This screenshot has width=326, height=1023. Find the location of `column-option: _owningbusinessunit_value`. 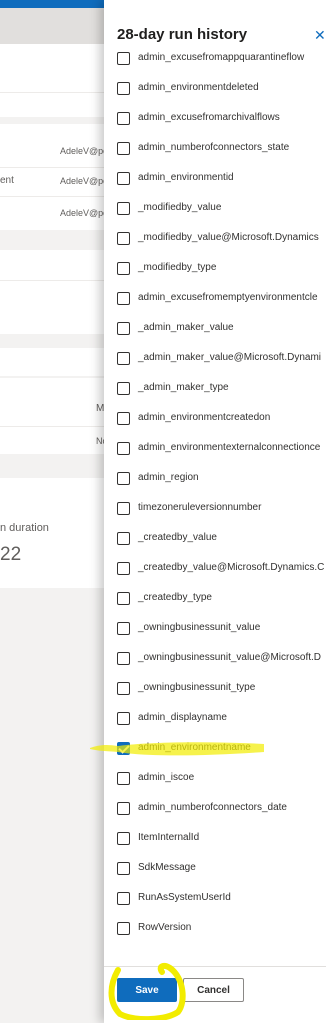

column-option: _owningbusinessunit_value is located at coordinates (215, 629).